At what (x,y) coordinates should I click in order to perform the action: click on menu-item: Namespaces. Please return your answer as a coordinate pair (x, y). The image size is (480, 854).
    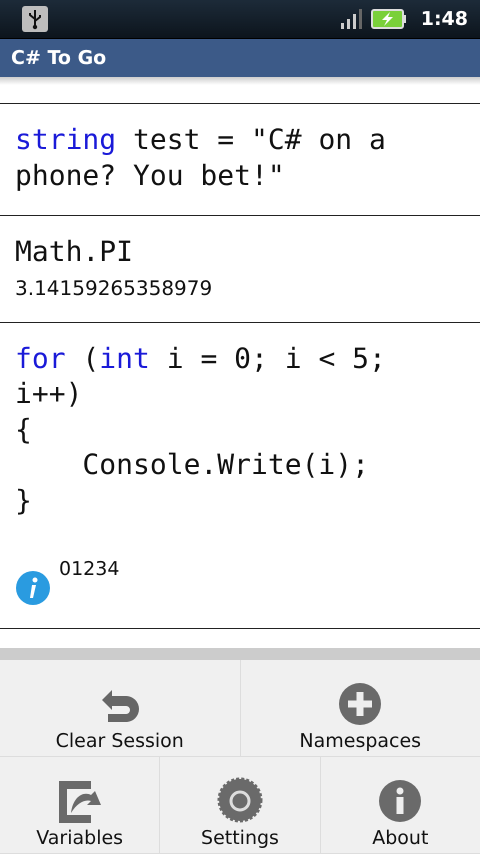
    Looking at the image, I should click on (360, 708).